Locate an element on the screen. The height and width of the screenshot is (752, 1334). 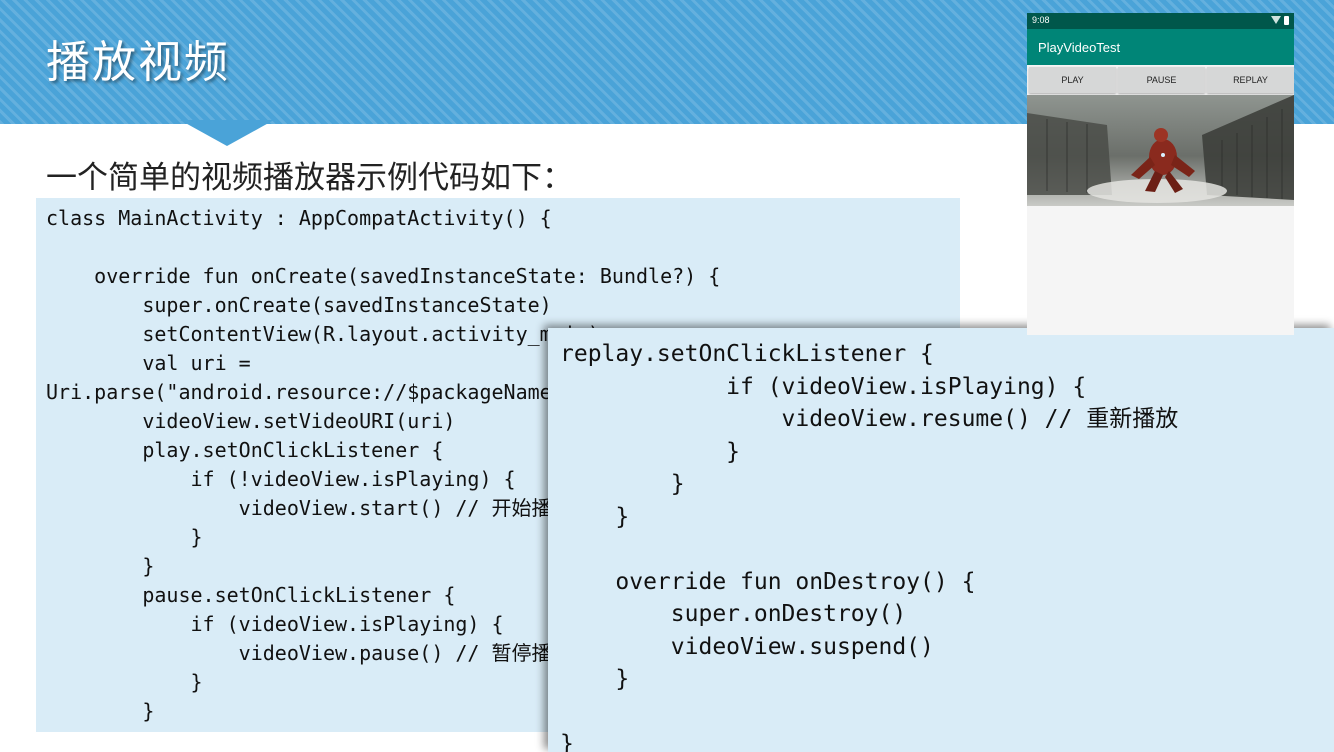
replay-button: REPLAY is located at coordinates (1250, 80).